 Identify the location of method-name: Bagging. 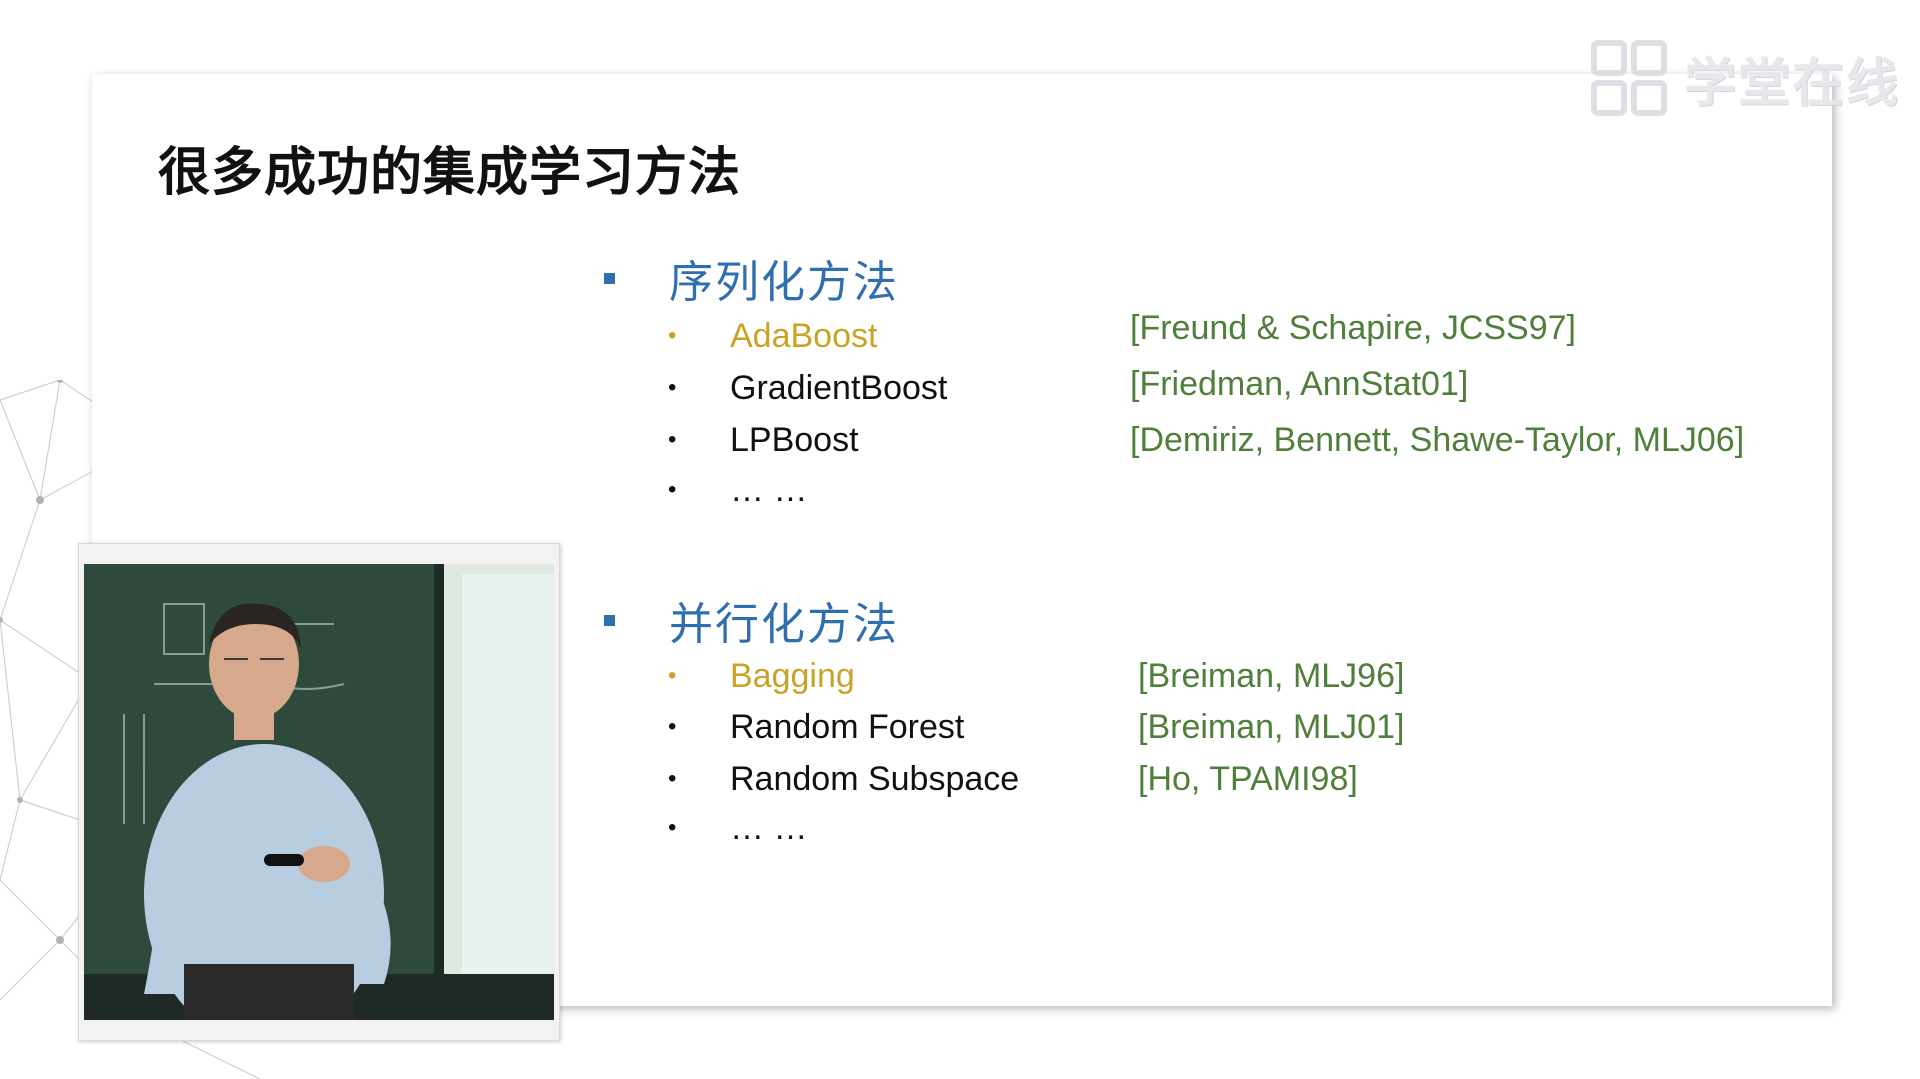
(792, 676).